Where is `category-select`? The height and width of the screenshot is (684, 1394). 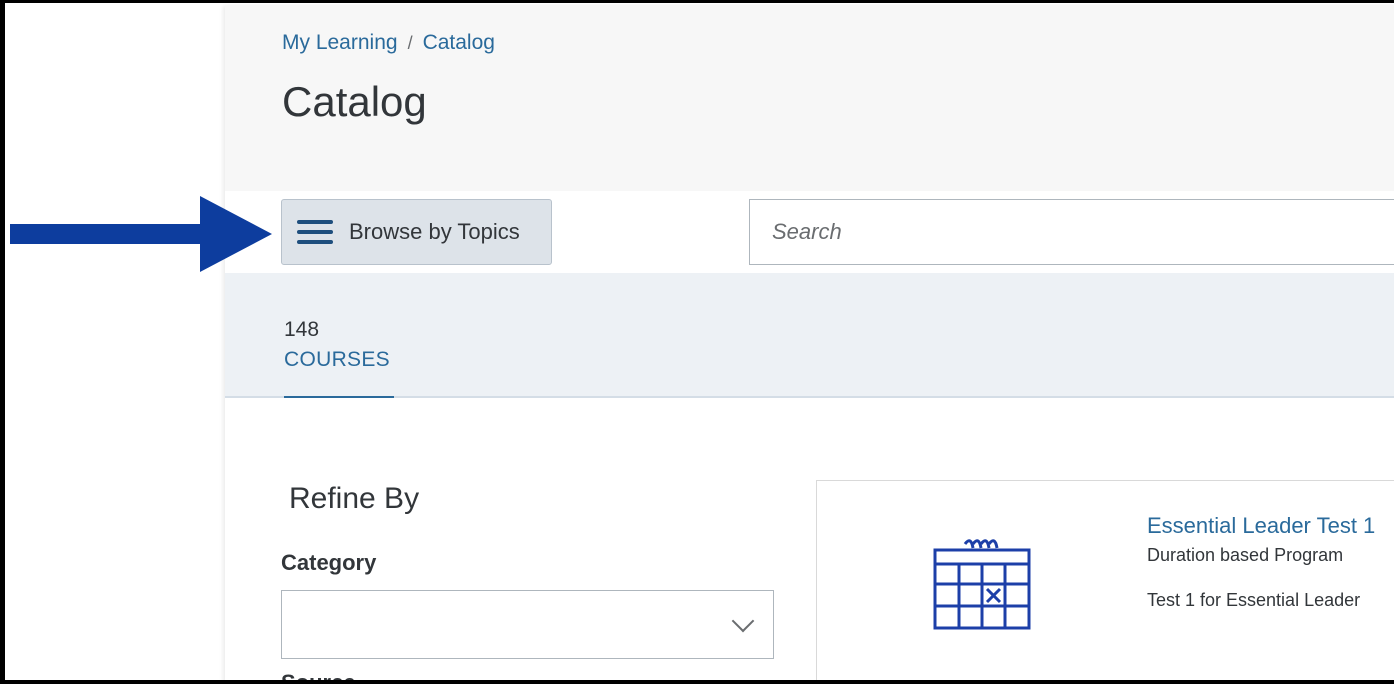
category-select is located at coordinates (527, 624).